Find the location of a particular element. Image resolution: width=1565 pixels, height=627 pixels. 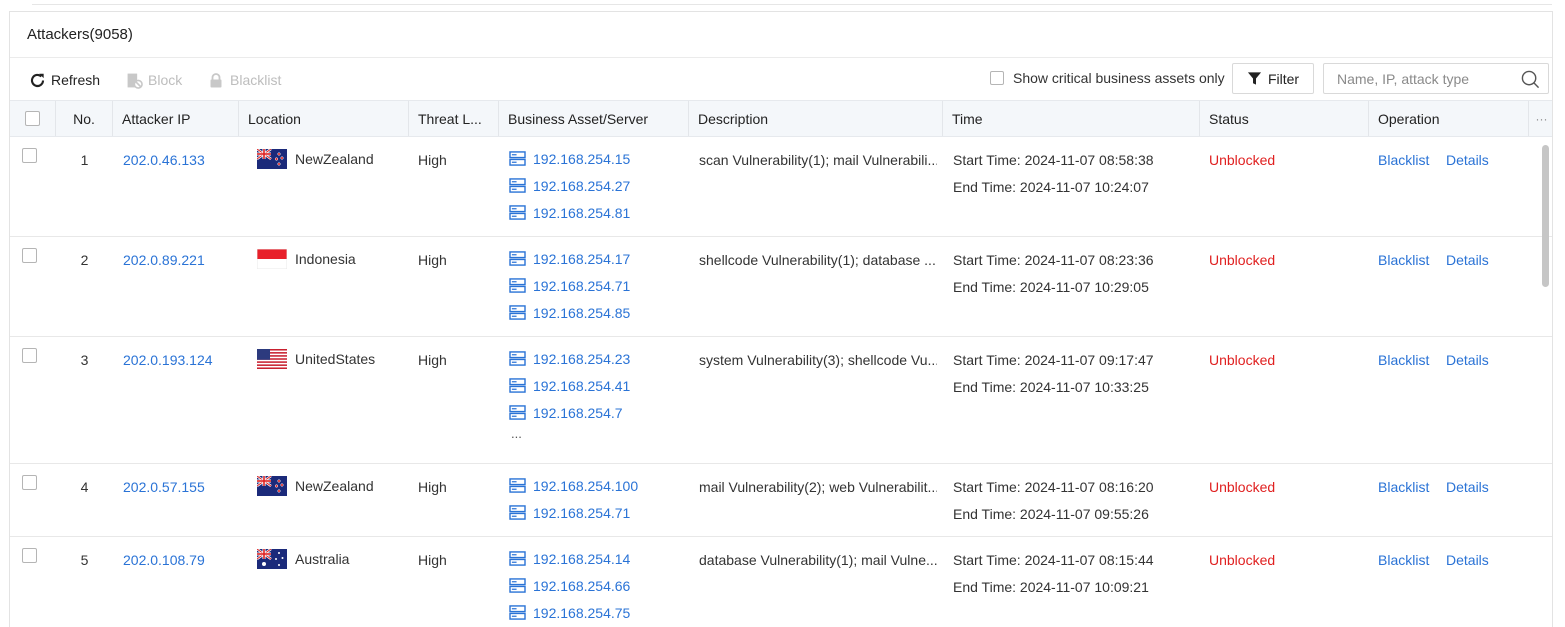

search-input is located at coordinates (1419, 78).